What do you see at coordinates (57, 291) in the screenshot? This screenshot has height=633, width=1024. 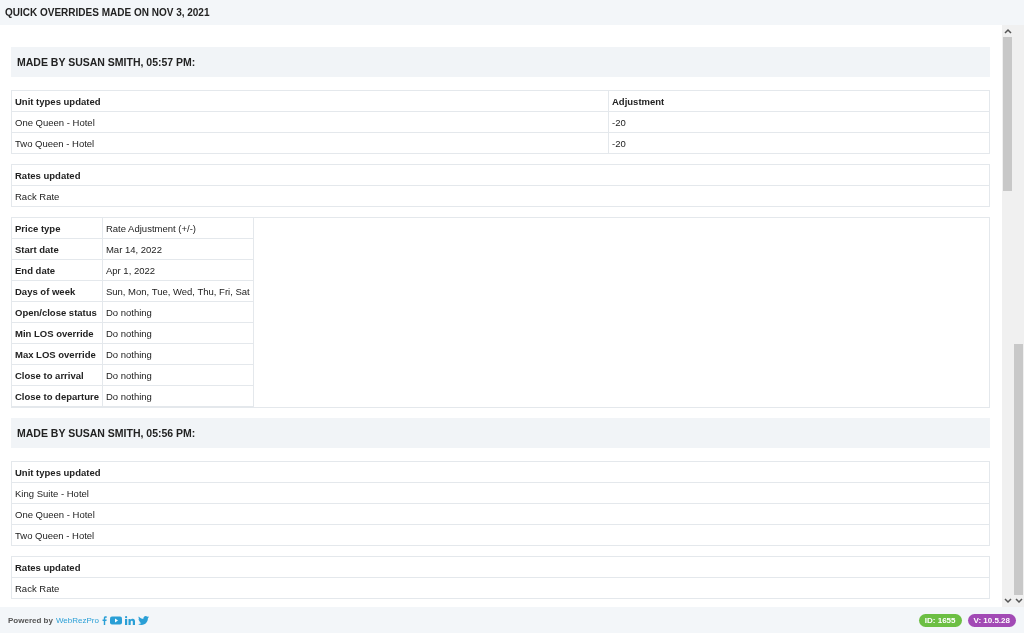 I see `detail-label: Days of week` at bounding box center [57, 291].